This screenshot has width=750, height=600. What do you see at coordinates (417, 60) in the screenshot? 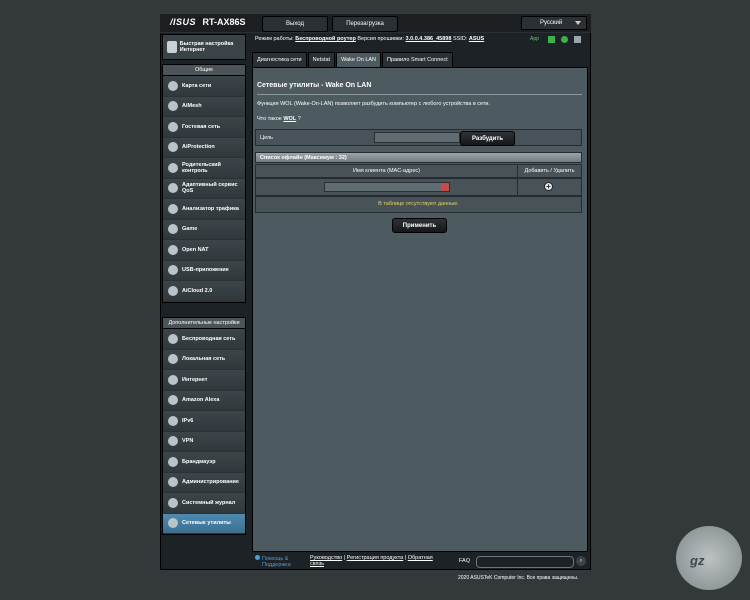
I see `tab-smart-connect: Правило Smart Connect` at bounding box center [417, 60].